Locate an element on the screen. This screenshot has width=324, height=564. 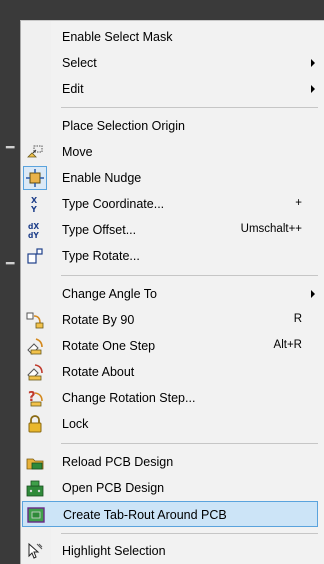
menu-item-label: Edit is located at coordinates (73, 89).